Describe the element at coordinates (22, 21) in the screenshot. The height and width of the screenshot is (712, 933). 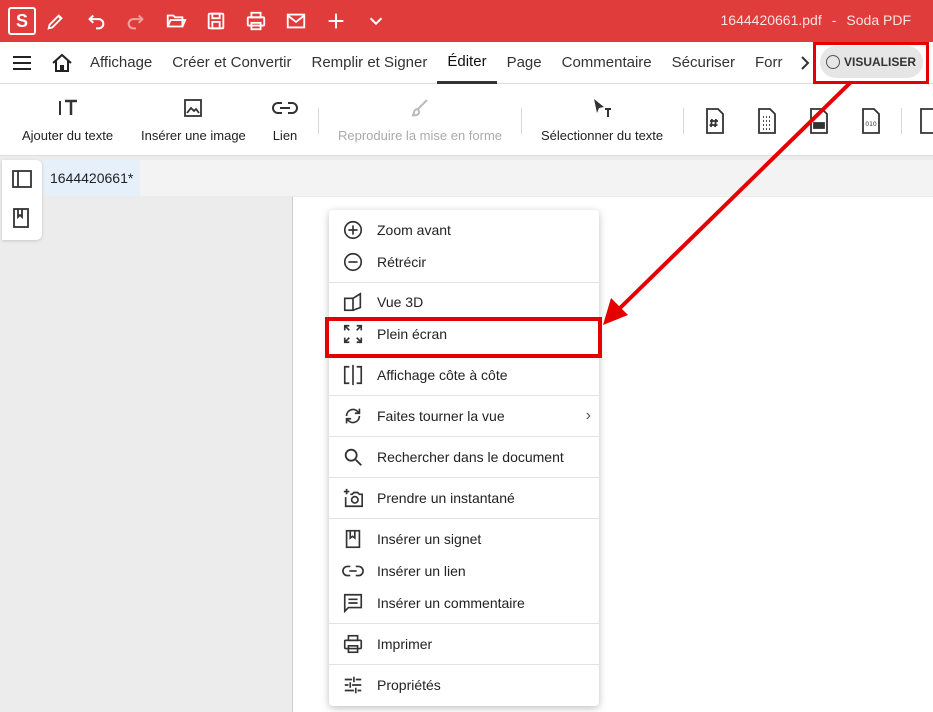
I see `app-logo: S` at that location.